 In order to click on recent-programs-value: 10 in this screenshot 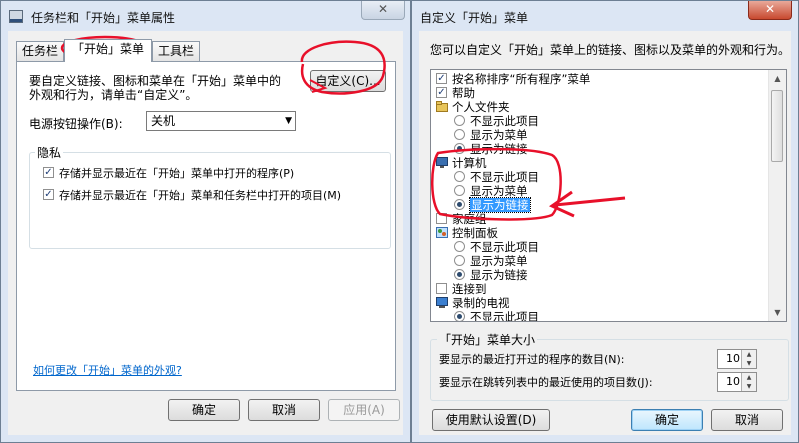, I will do `click(733, 358)`.